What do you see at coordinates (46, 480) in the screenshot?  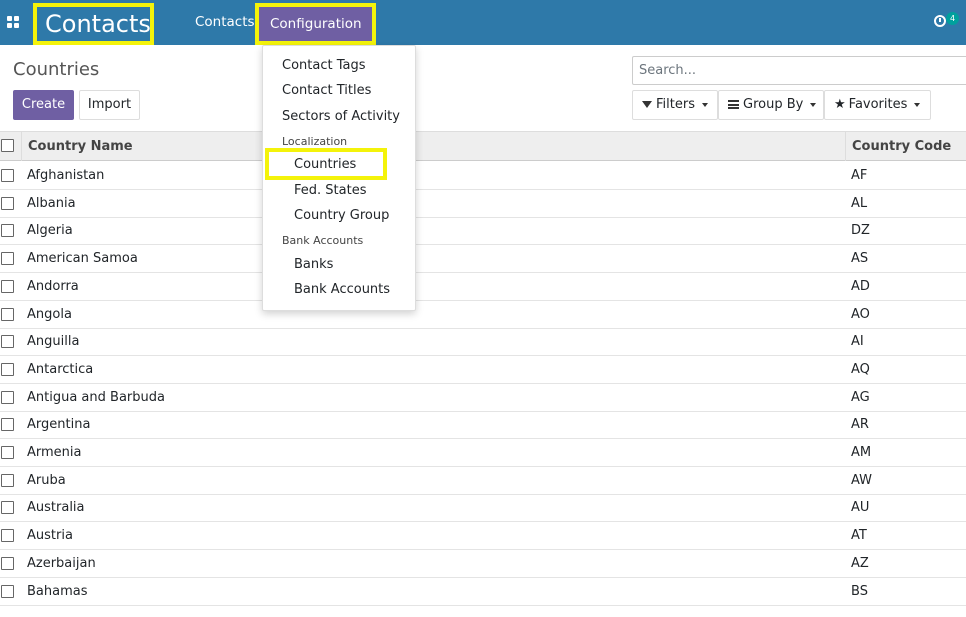 I see `country-name-cell: Aruba` at bounding box center [46, 480].